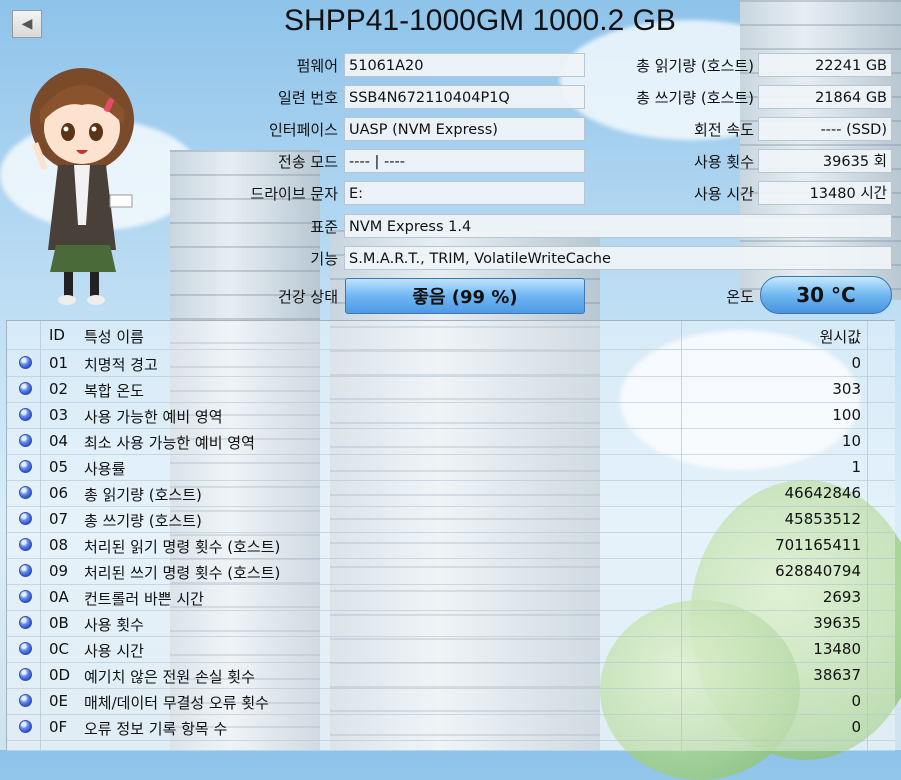  I want to click on host-reads-value: 22241 GB, so click(825, 65).